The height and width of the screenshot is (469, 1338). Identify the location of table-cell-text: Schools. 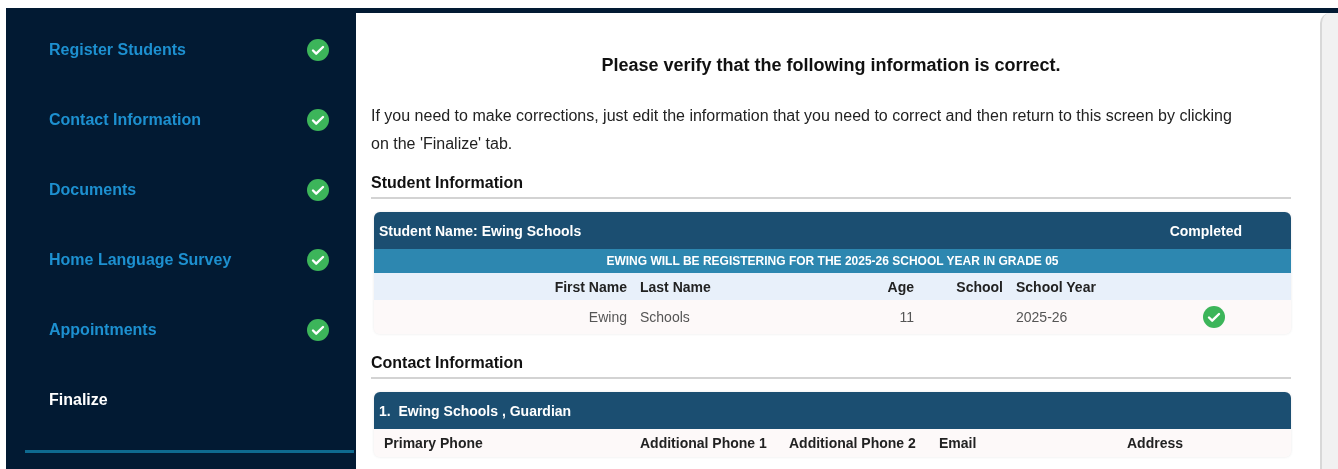
(665, 317).